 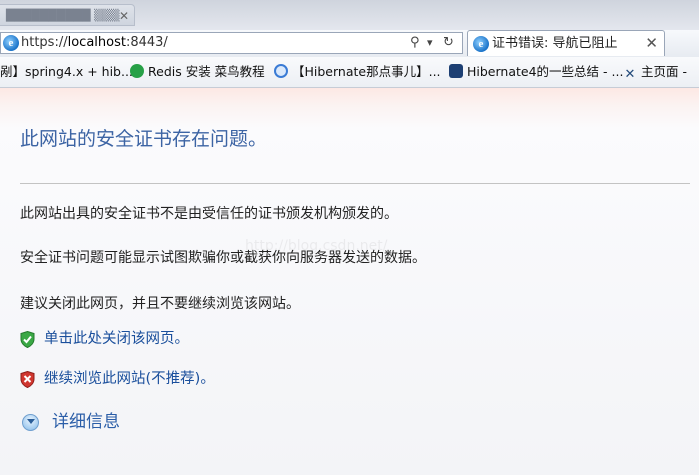 I want to click on active-tab: e 证书错误: 导航已阻止 ✕, so click(x=566, y=43).